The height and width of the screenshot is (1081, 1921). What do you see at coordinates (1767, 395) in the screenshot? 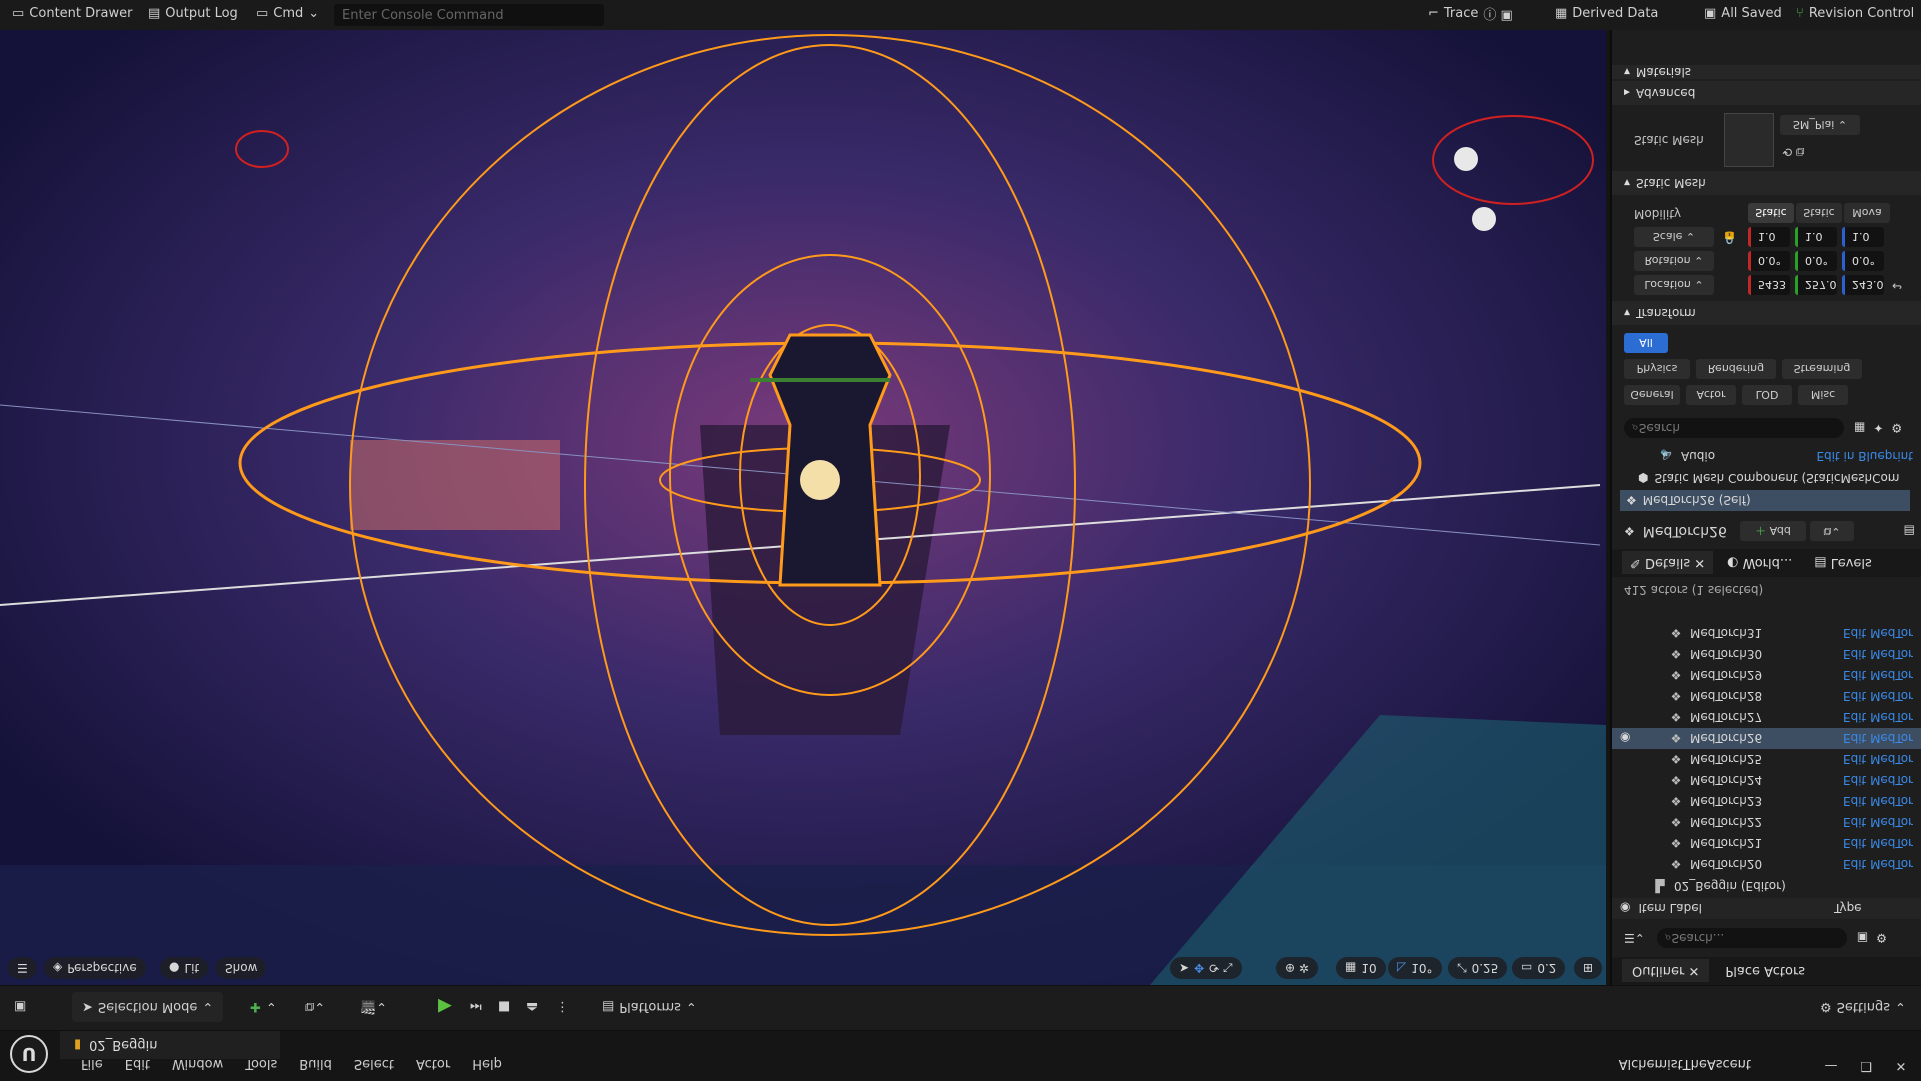
I see `filter-lod: LOD` at bounding box center [1767, 395].